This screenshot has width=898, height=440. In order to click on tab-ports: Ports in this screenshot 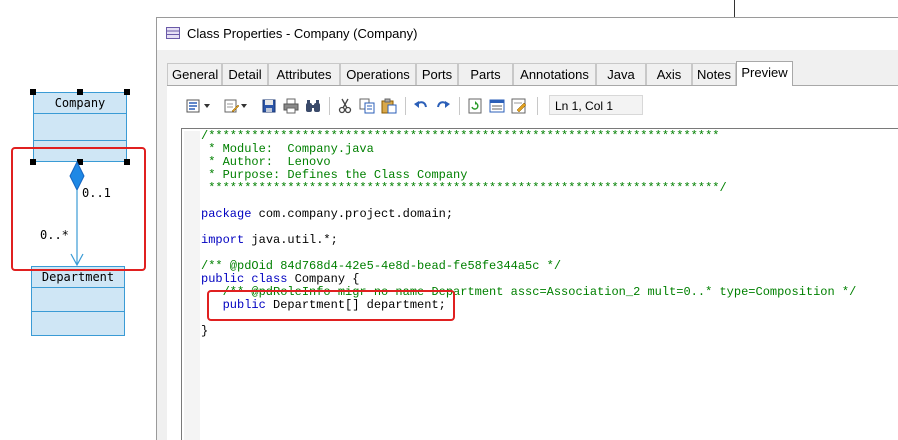, I will do `click(437, 74)`.